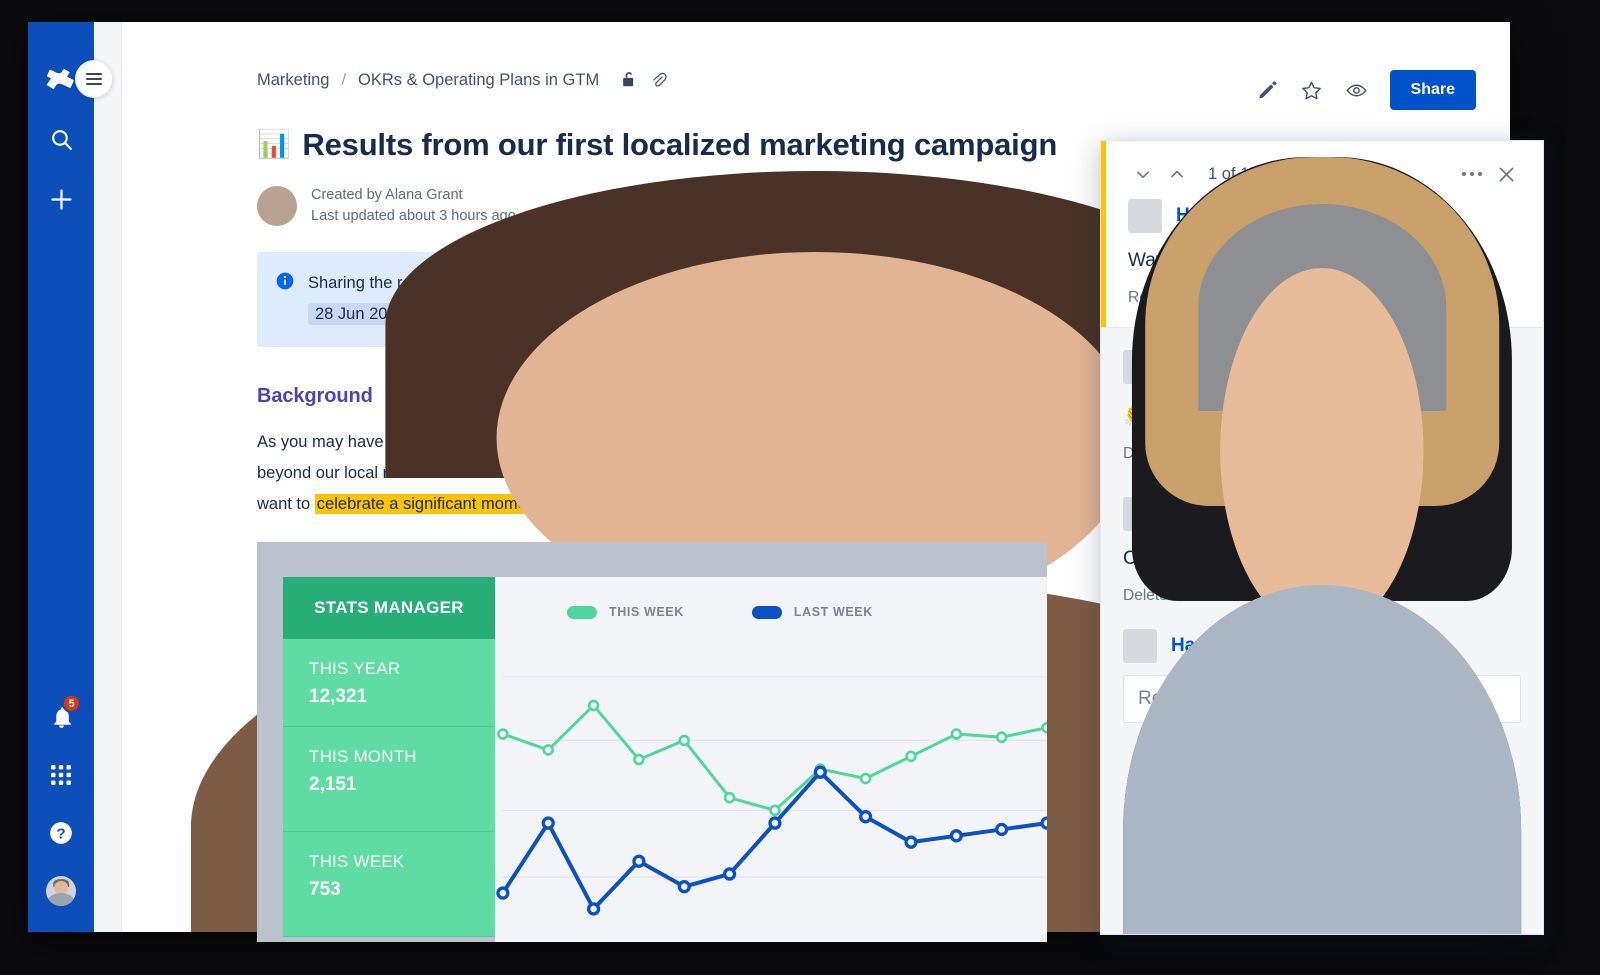 The image size is (1600, 975). What do you see at coordinates (1311, 90) in the screenshot?
I see `star-icon` at bounding box center [1311, 90].